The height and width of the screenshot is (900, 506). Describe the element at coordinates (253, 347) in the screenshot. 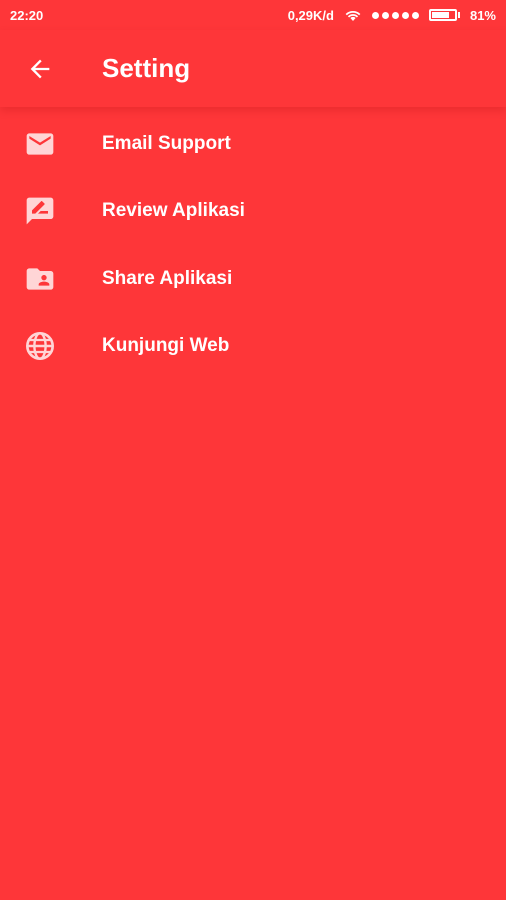

I see `menu-item-kunjungi-web: Kunjungi Web` at that location.